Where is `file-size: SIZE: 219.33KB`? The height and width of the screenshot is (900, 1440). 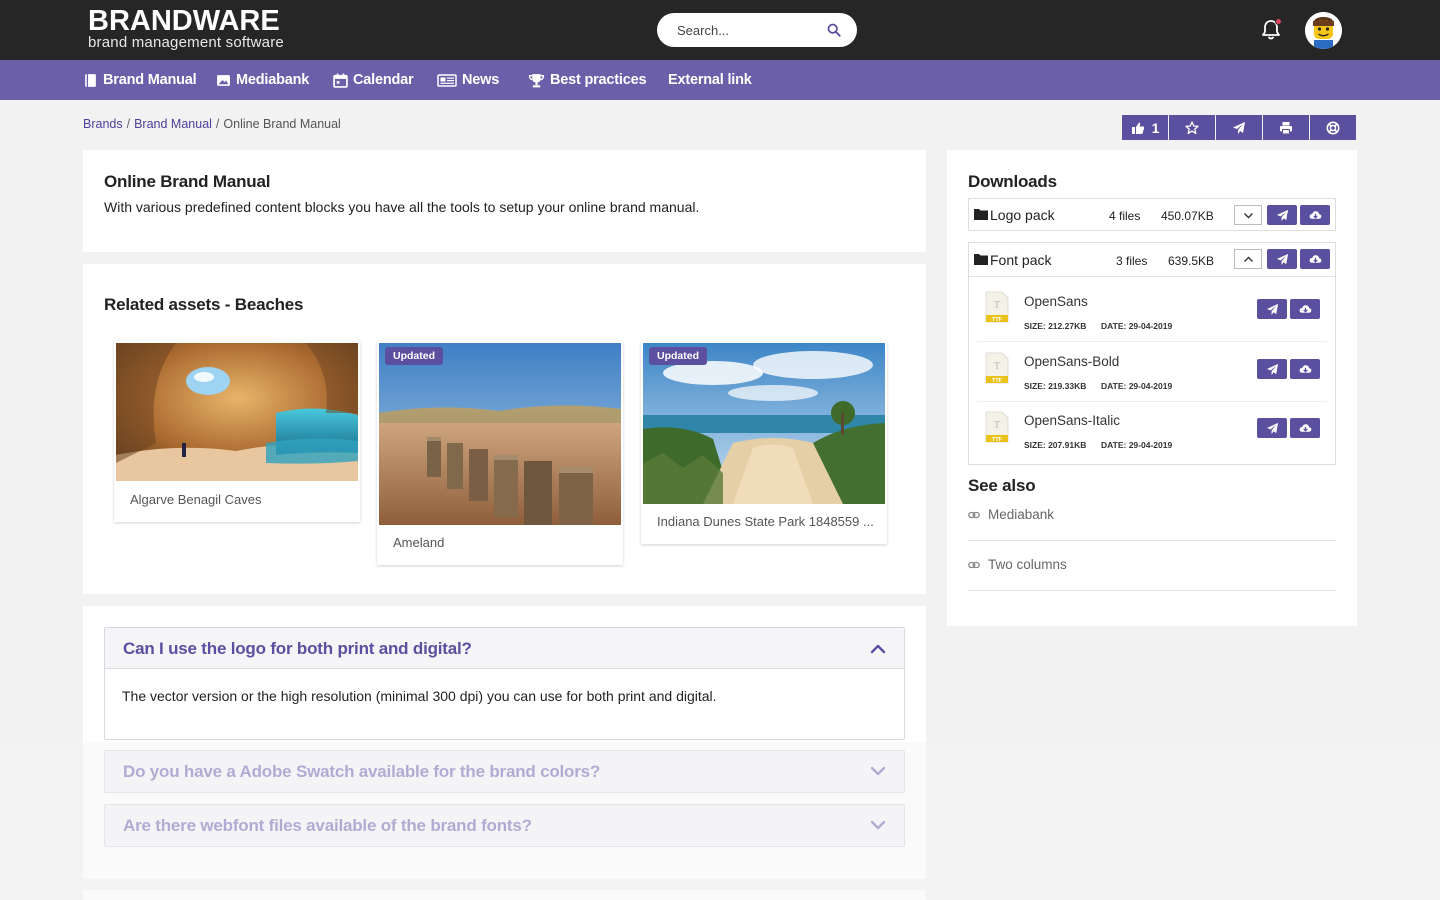 file-size: SIZE: 219.33KB is located at coordinates (1055, 386).